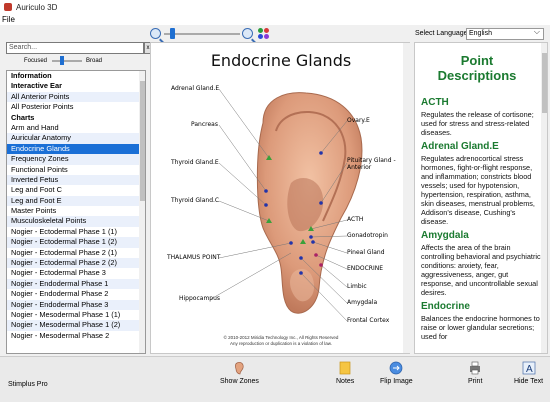 This screenshot has width=550, height=402. What do you see at coordinates (195, 200) in the screenshot?
I see `label-thyroid-gland-c: Thyroid Gland.C` at bounding box center [195, 200].